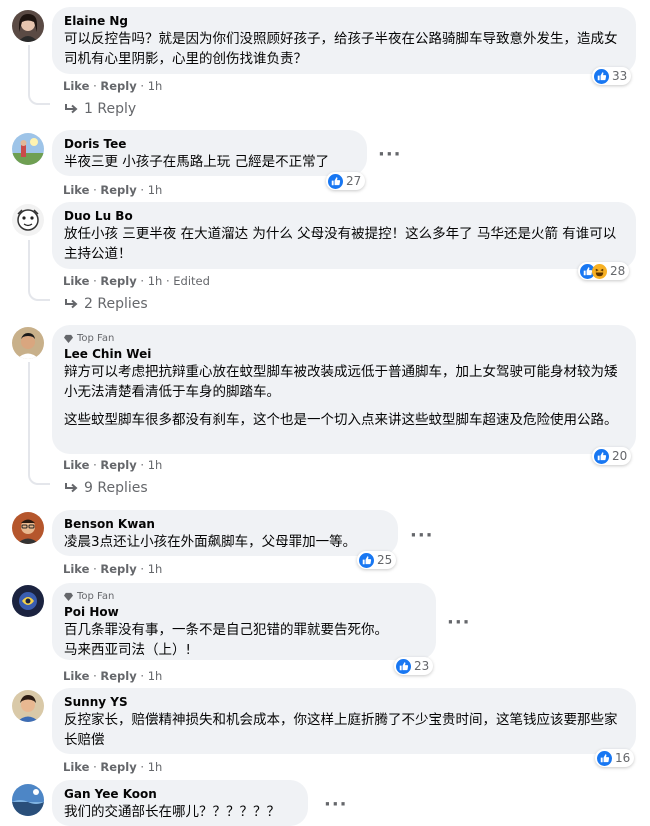 This screenshot has width=650, height=826. Describe the element at coordinates (225, 533) in the screenshot. I see `comment-bubble: Benson Kwan 凌晨3点还让小孩在外面飙脚车，父母罪加一等。` at that location.